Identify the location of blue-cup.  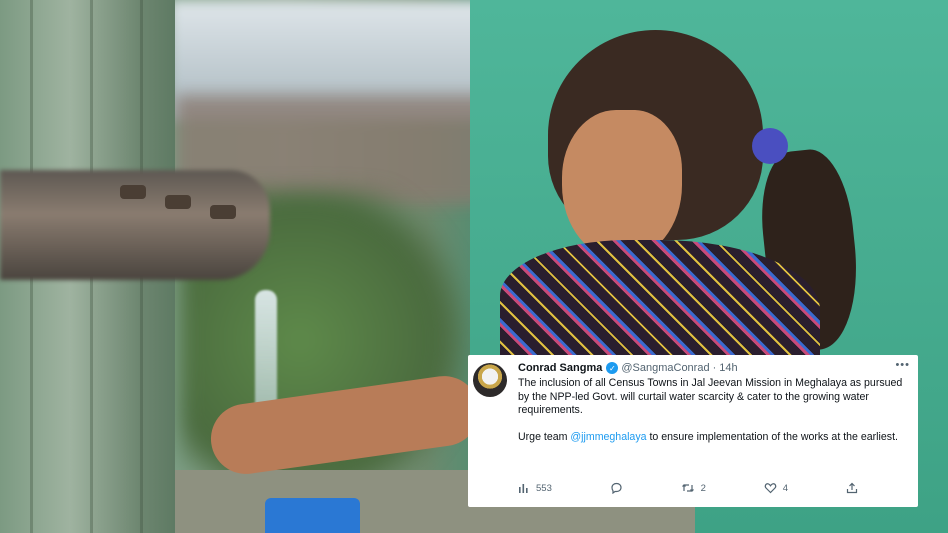
(312, 515).